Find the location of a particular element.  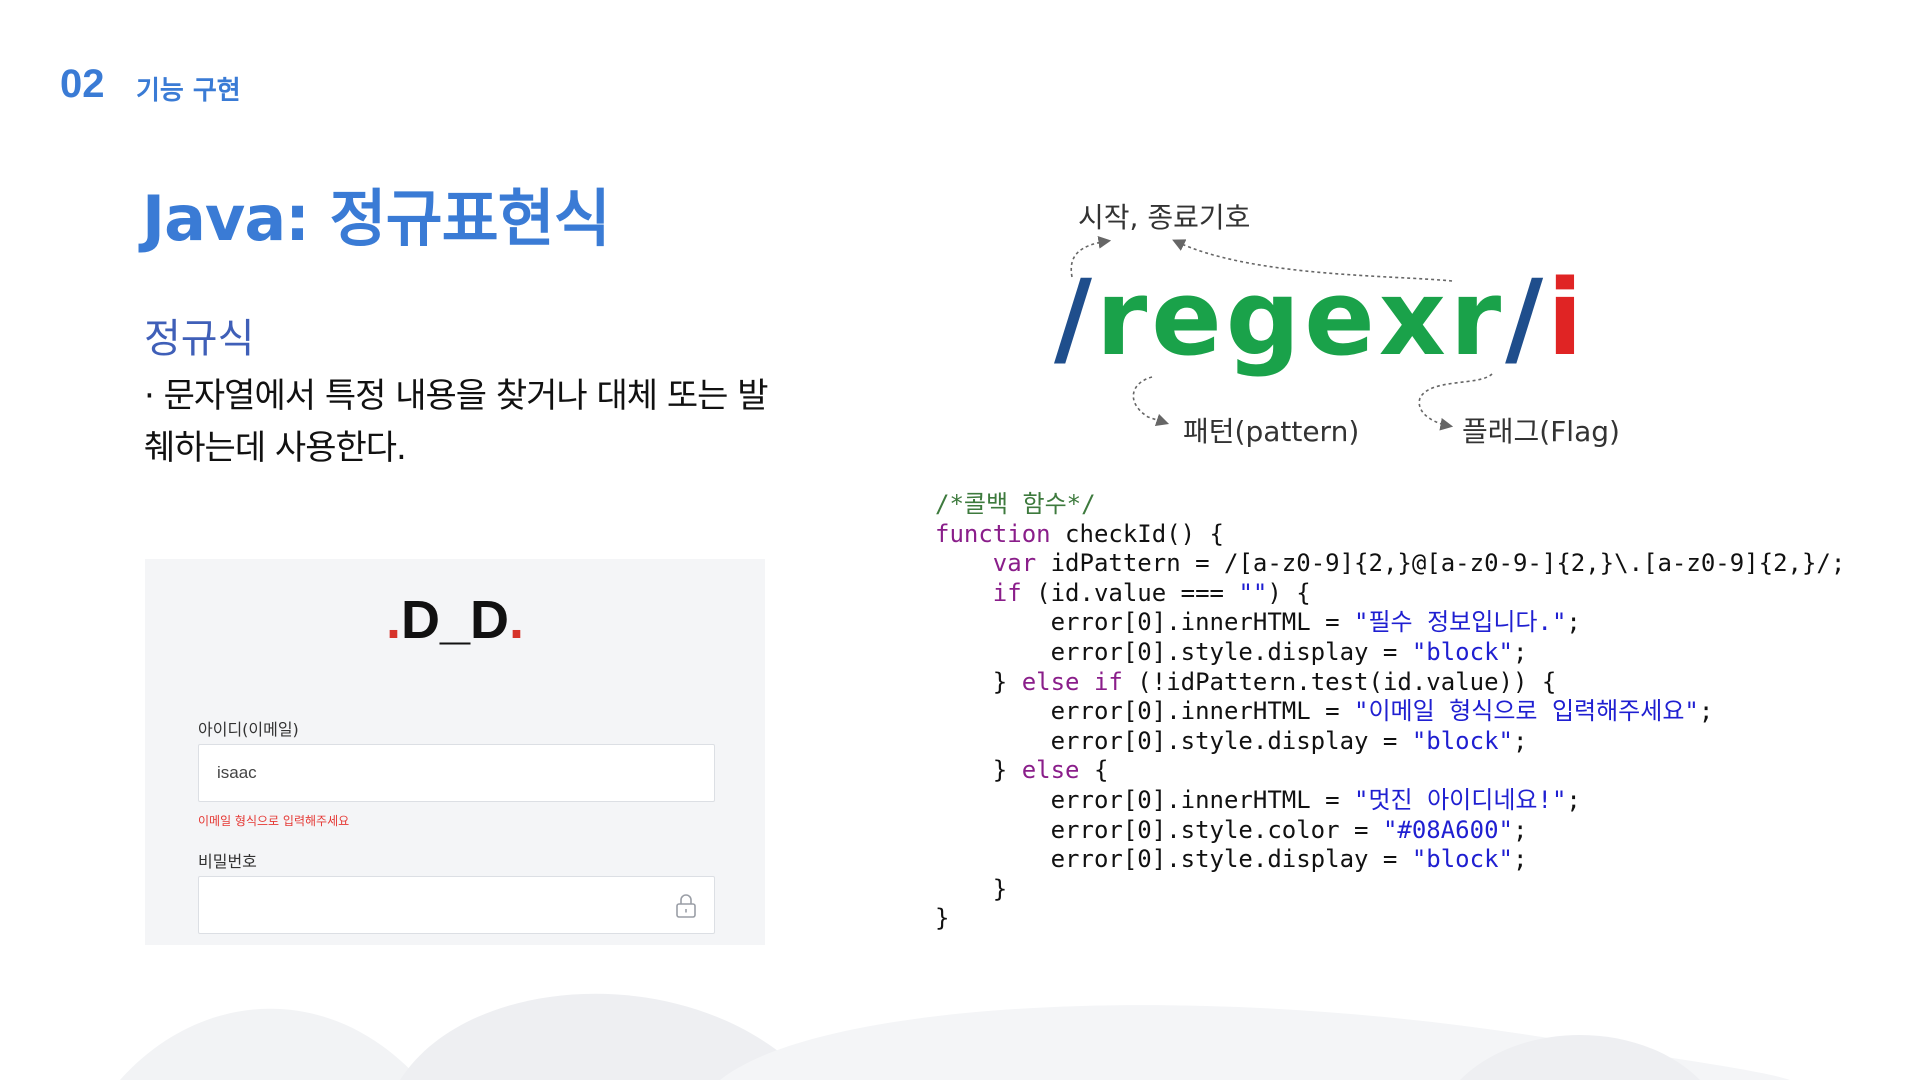

code-line: error[0].style.color = "#08A600"; is located at coordinates (1390, 831).